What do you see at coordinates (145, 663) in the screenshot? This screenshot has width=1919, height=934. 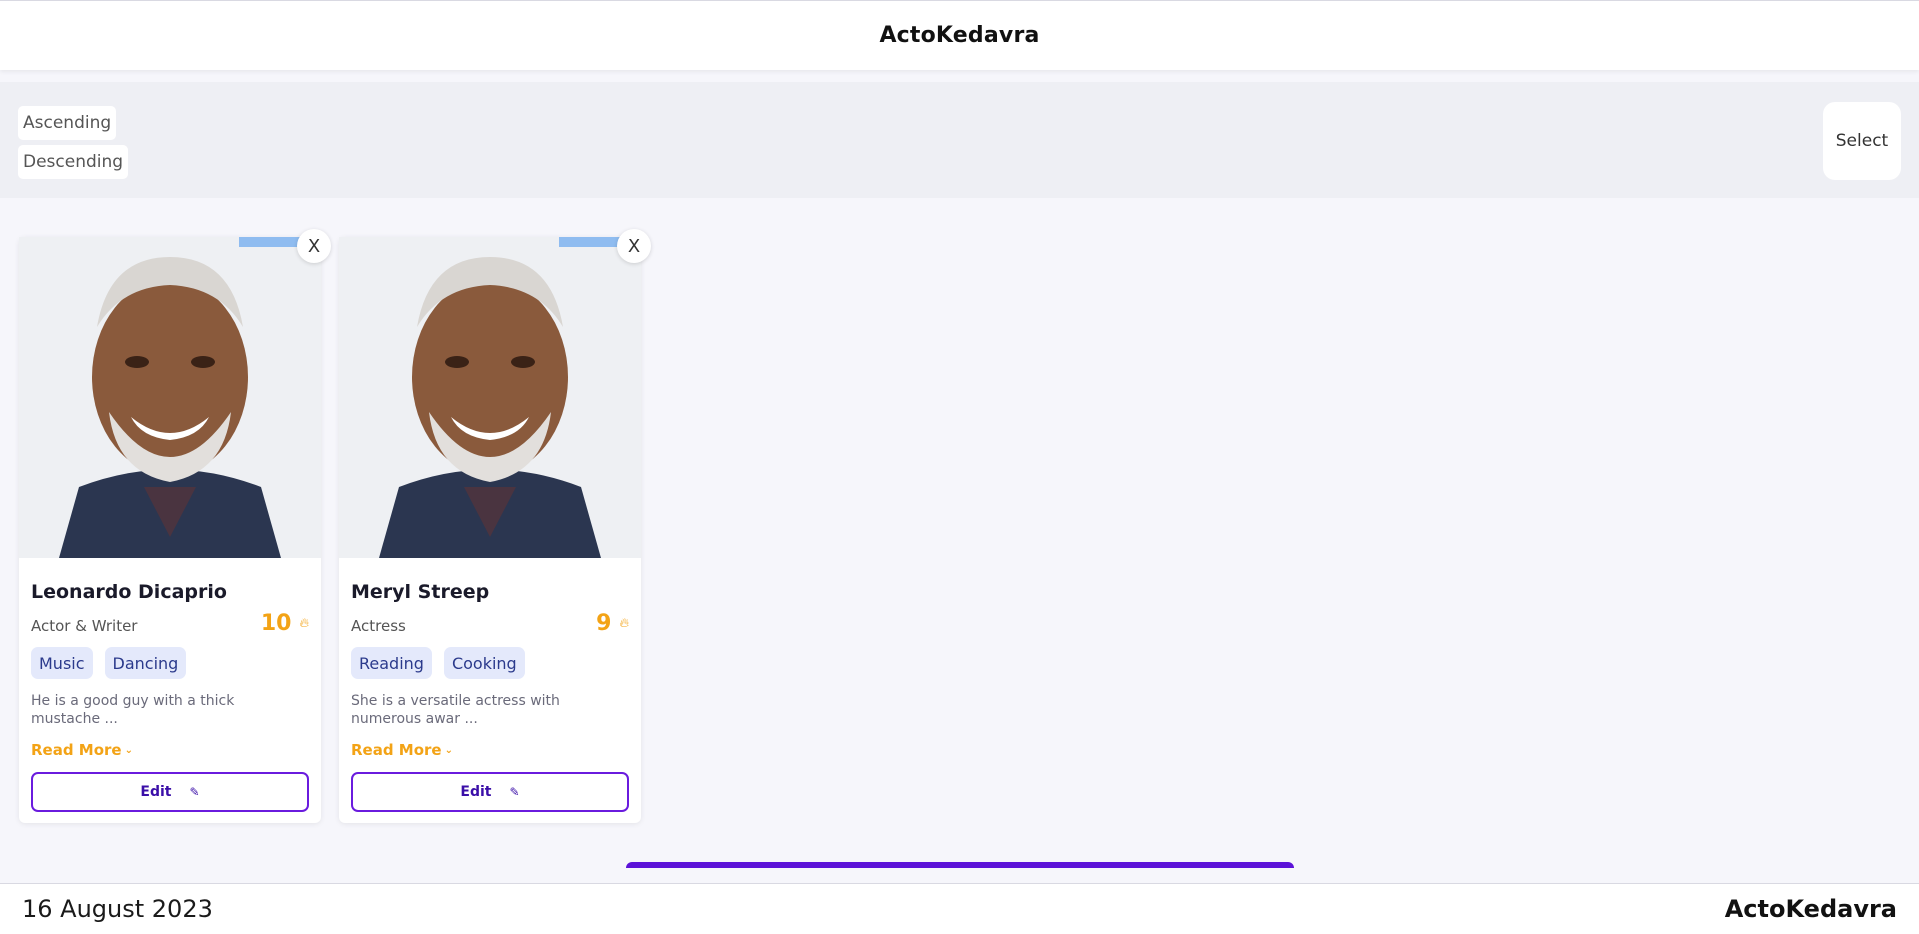 I see `tag: Dancing` at bounding box center [145, 663].